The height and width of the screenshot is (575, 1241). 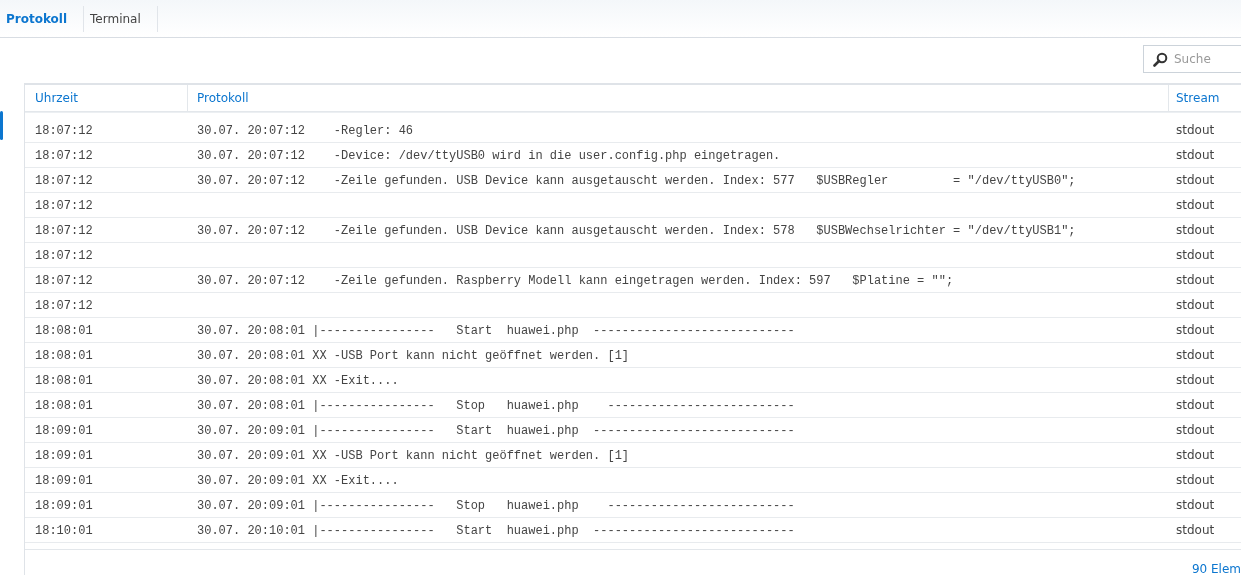 What do you see at coordinates (1192, 59) in the screenshot?
I see `search-field: Suche` at bounding box center [1192, 59].